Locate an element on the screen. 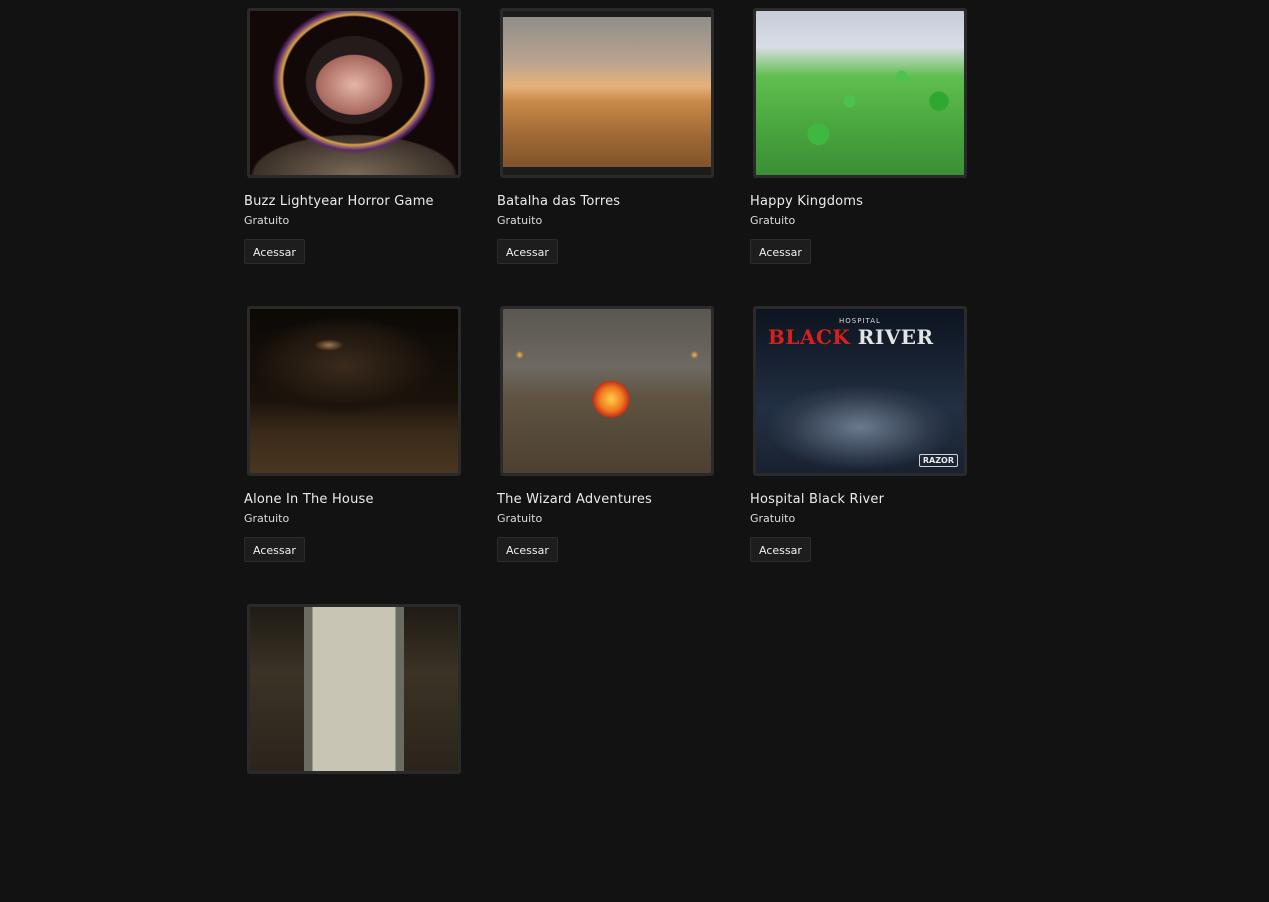  game-thumbnail: HOSPITAL BLACK RIVER RAZOR is located at coordinates (860, 391).